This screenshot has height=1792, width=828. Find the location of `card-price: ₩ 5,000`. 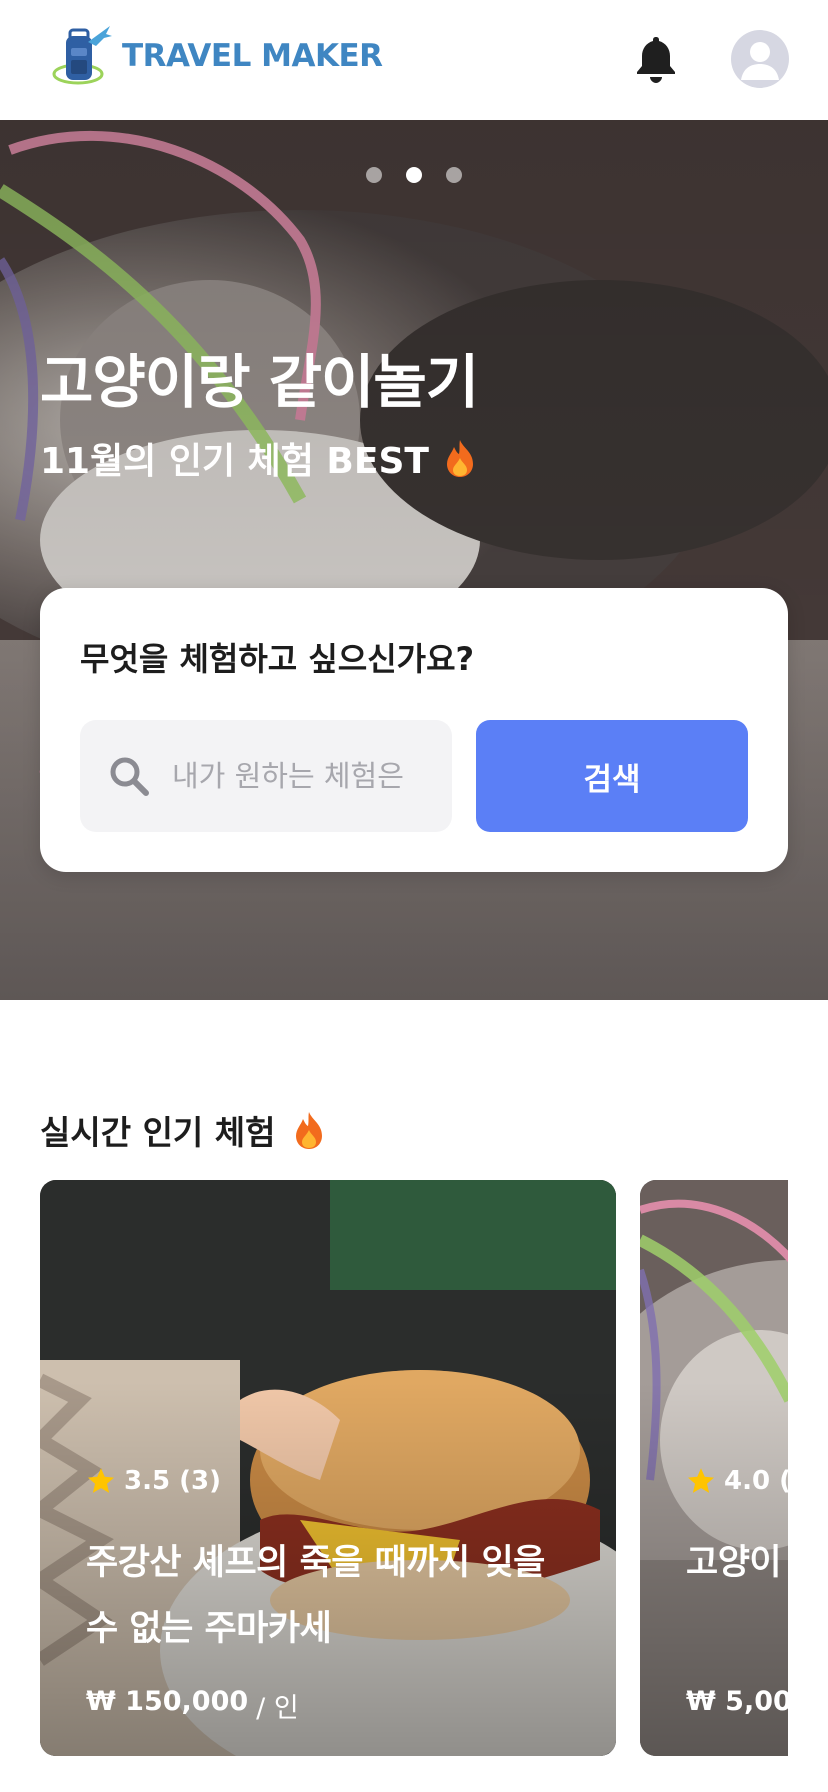

card-price: ₩ 5,000 is located at coordinates (737, 1701).